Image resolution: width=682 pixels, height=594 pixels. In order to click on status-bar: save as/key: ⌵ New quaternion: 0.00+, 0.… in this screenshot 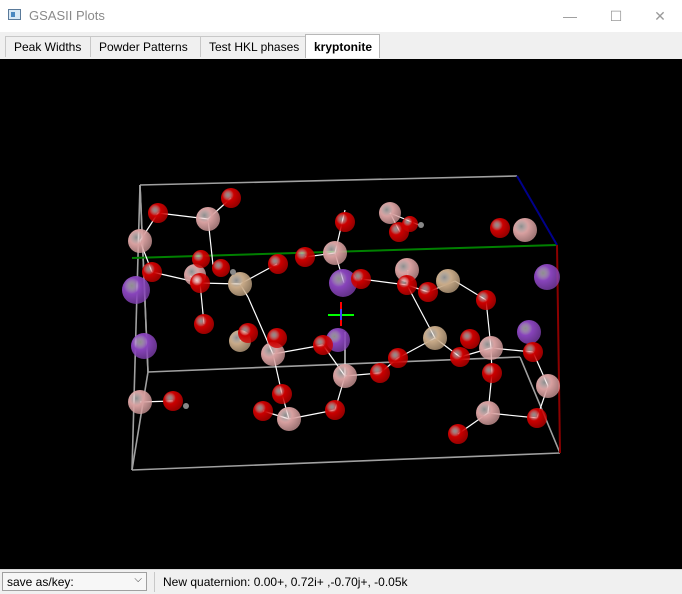, I will do `click(341, 581)`.